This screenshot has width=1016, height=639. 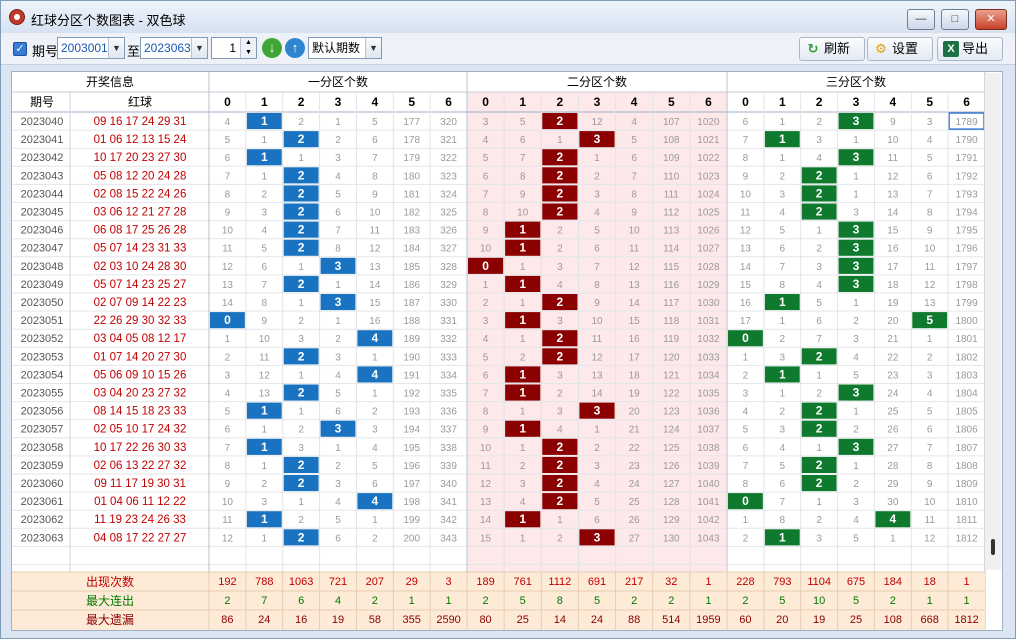 What do you see at coordinates (411, 267) in the screenshot?
I see `miss-value: 185` at bounding box center [411, 267].